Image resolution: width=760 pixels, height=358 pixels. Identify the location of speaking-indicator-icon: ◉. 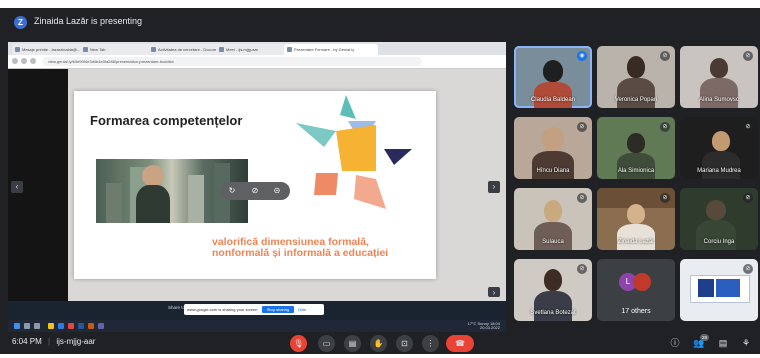
(582, 56).